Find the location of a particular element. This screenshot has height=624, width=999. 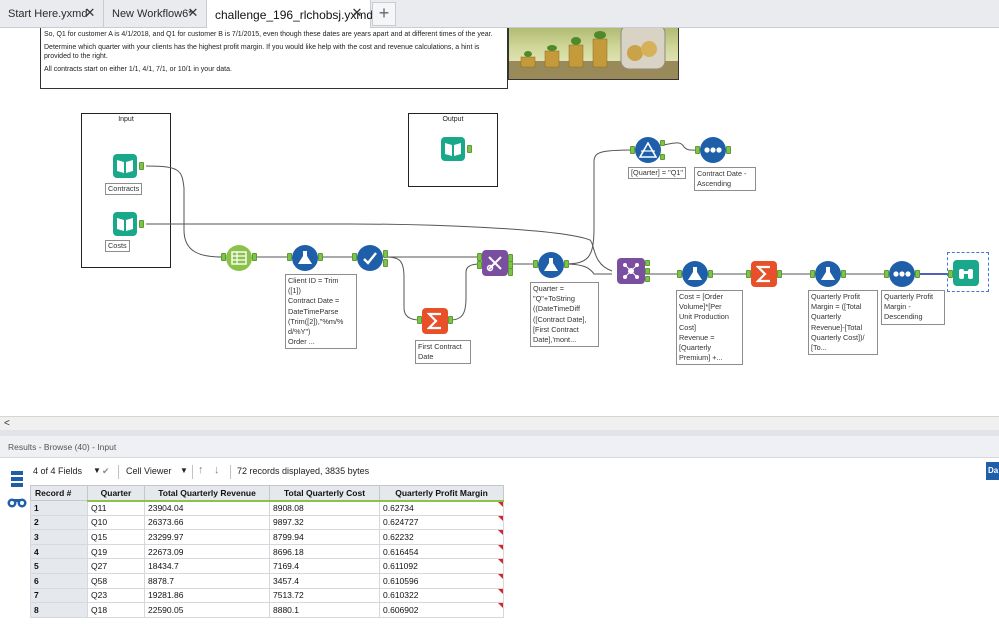

table-row: 1 Q11 23904.04 8908.08 0.62734 is located at coordinates (267, 508).